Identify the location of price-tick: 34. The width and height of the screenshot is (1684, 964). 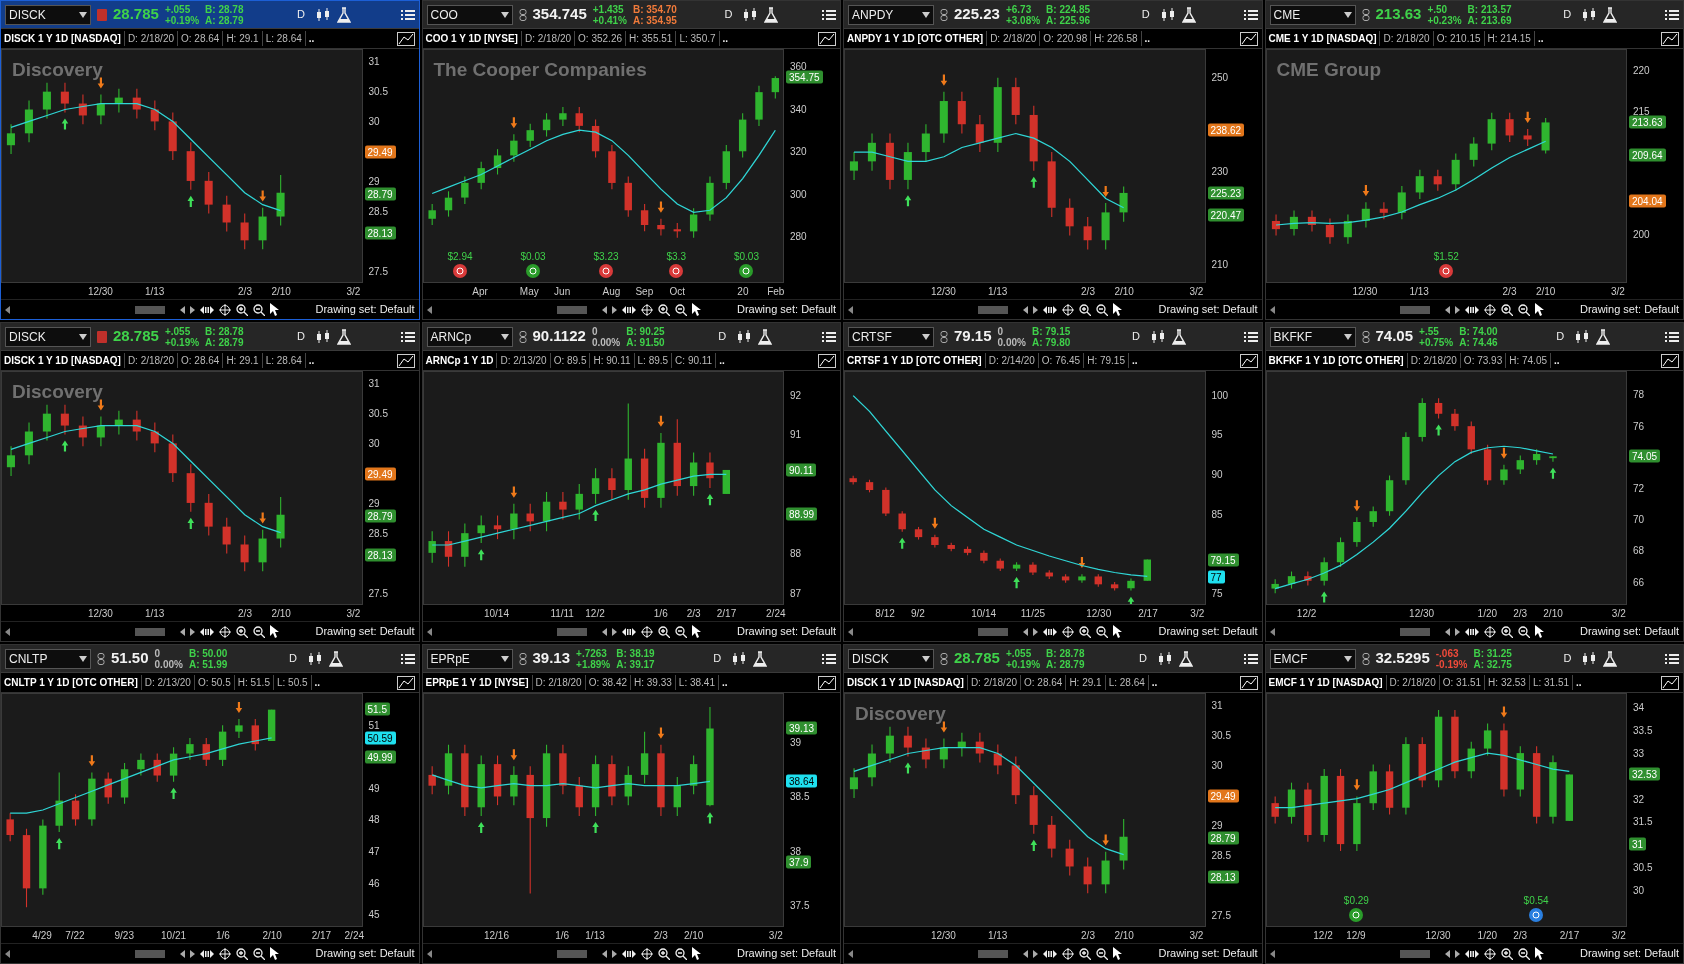
(1639, 707).